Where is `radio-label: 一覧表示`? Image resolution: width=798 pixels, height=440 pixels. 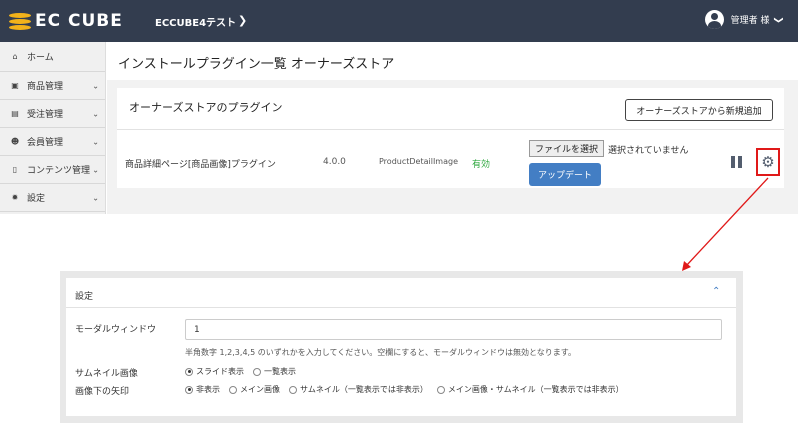 radio-label: 一覧表示 is located at coordinates (280, 371).